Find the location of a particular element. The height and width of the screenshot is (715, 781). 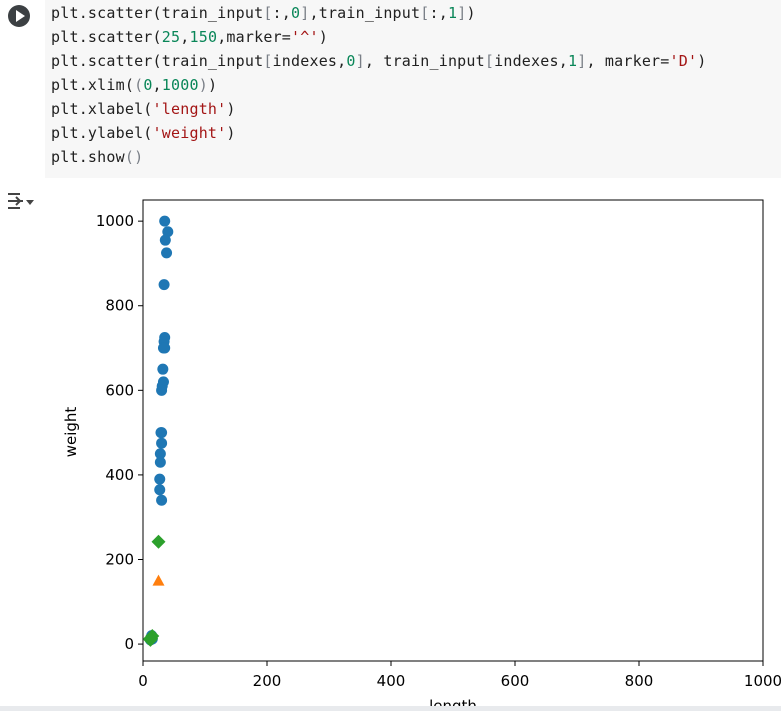

x-tick-label: 800 is located at coordinates (639, 681).